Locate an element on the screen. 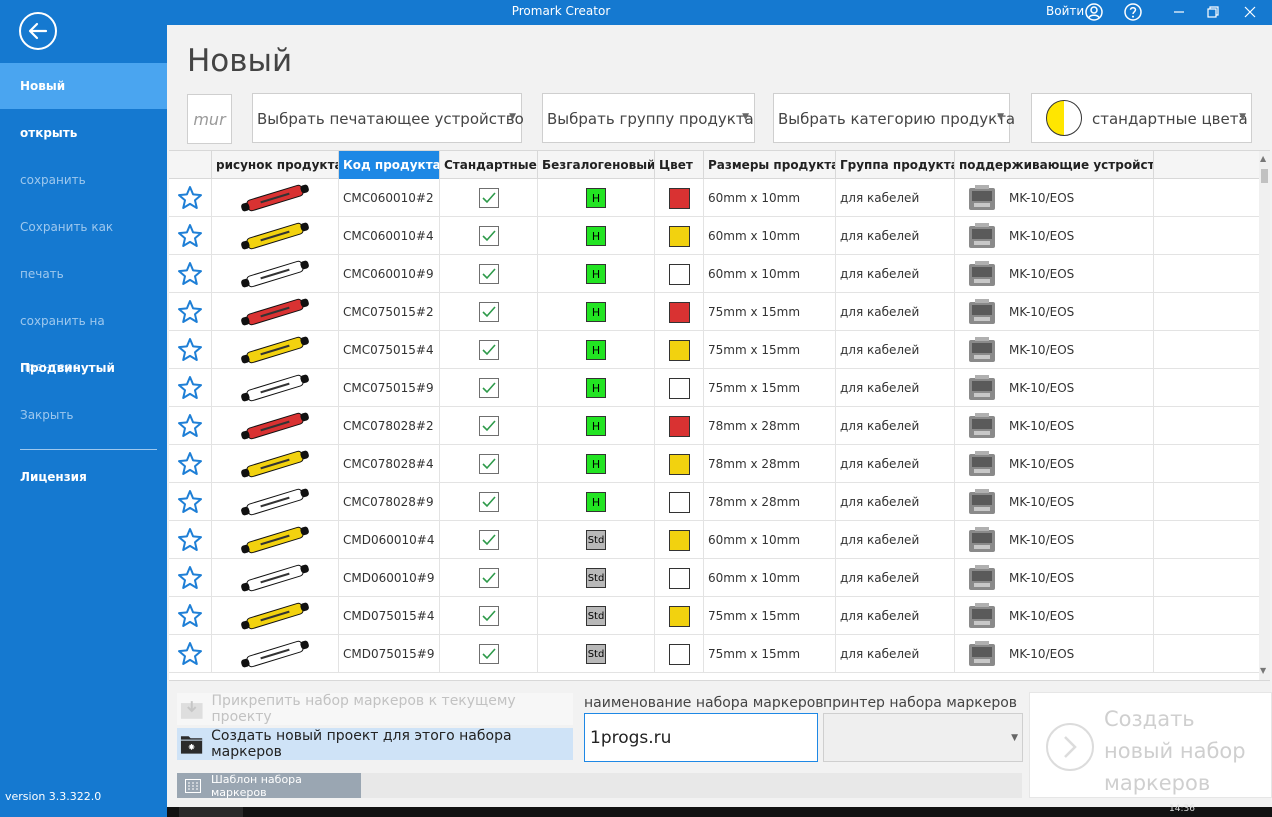 The width and height of the screenshot is (1272, 817). column-header-devices: поддерживающие устройства is located at coordinates (1054, 165).